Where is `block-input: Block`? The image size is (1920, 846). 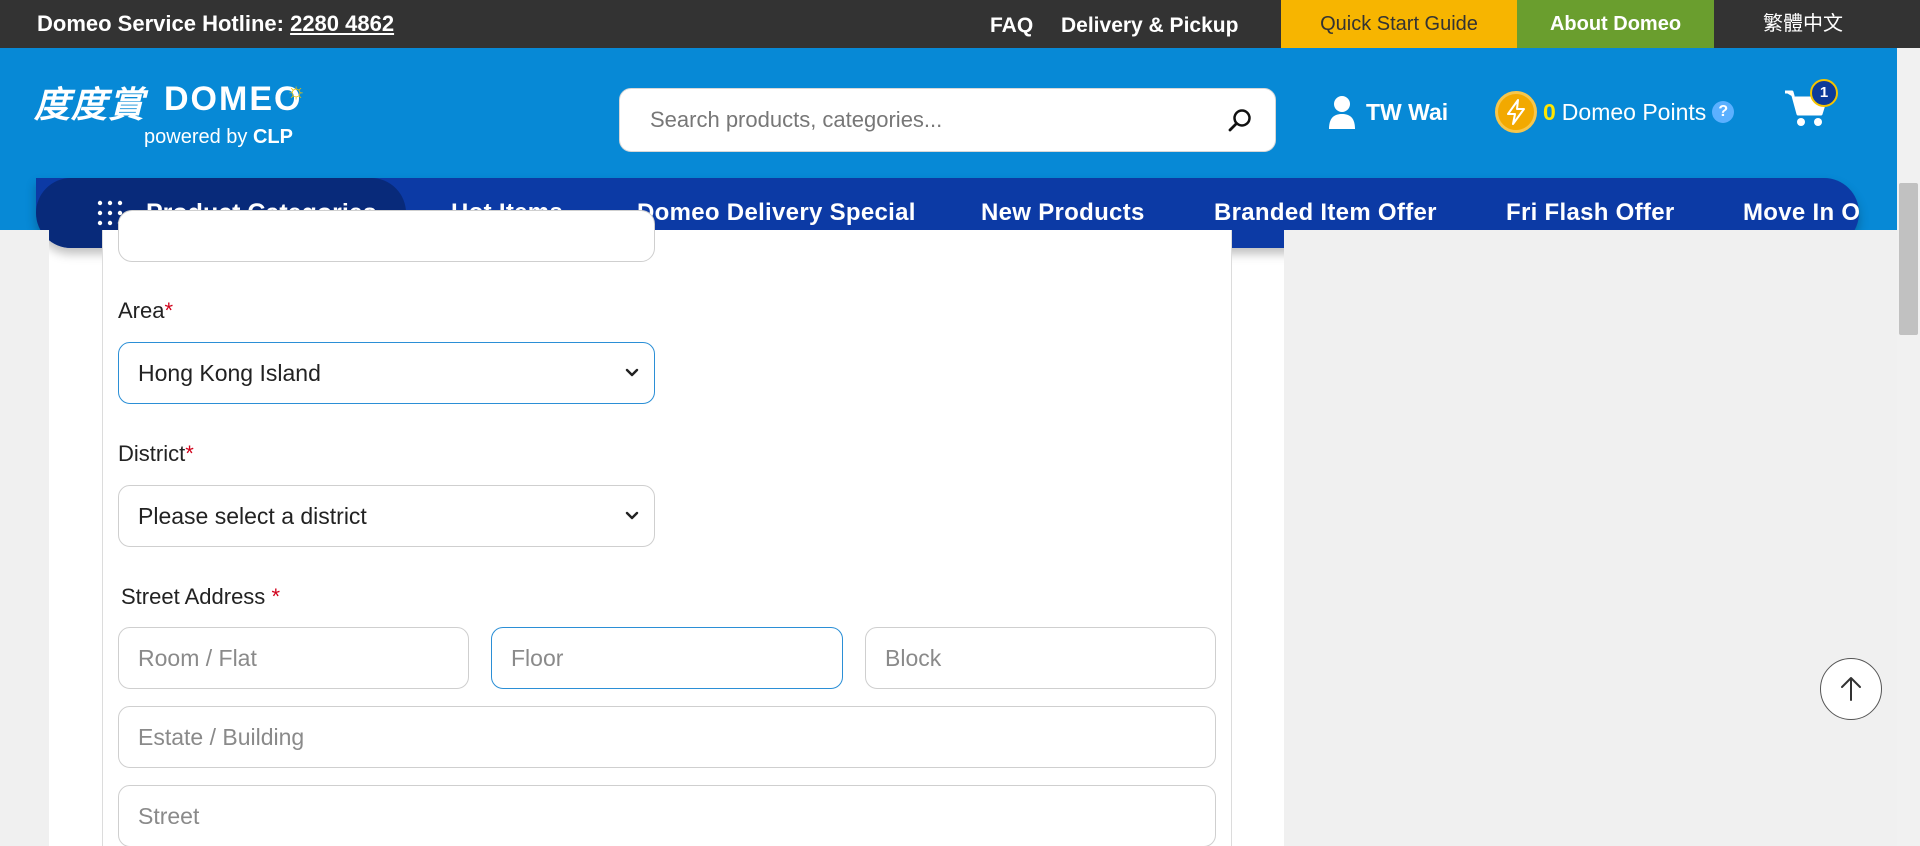 block-input: Block is located at coordinates (1040, 658).